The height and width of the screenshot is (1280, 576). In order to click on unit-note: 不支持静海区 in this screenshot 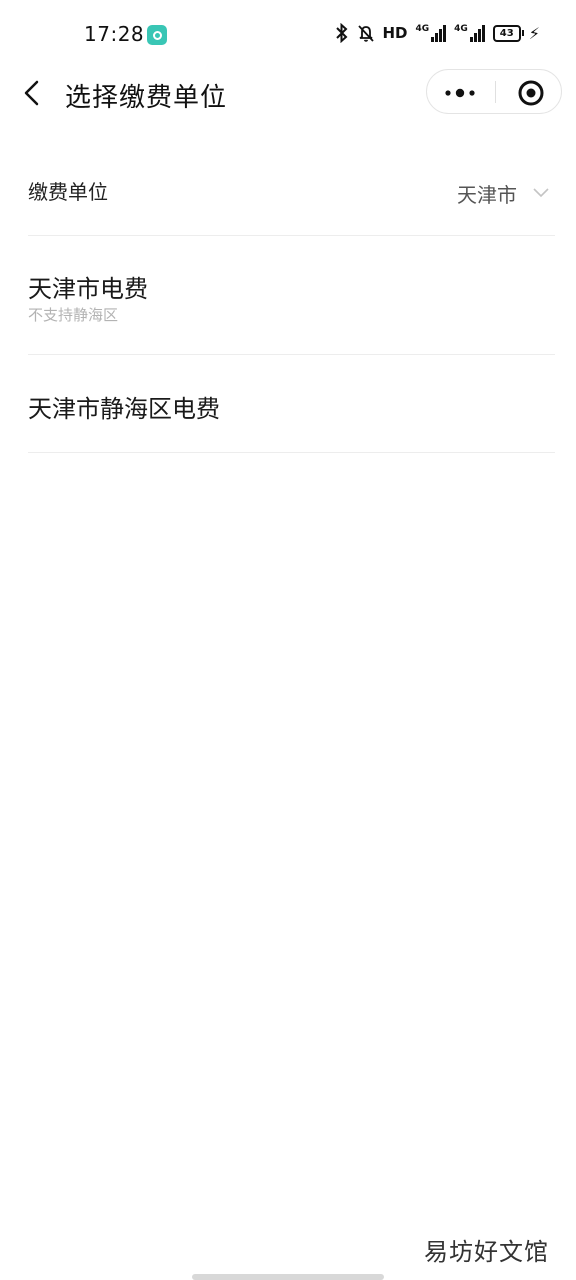, I will do `click(73, 315)`.